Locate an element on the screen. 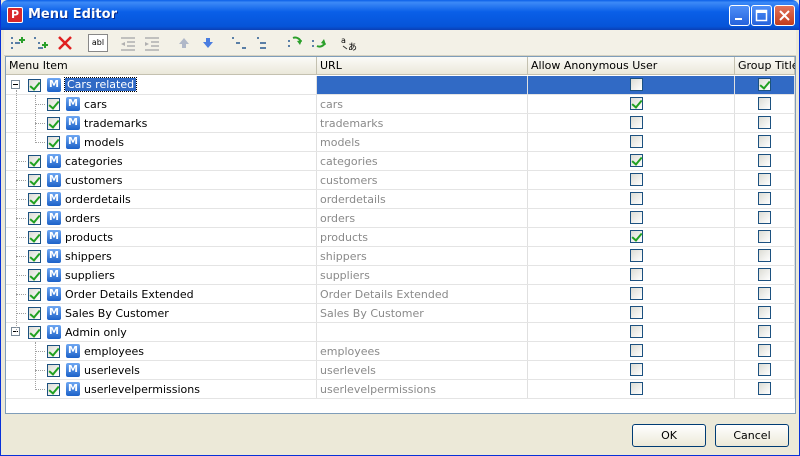 This screenshot has width=800, height=456. column-header-group-title: Group Title is located at coordinates (765, 66).